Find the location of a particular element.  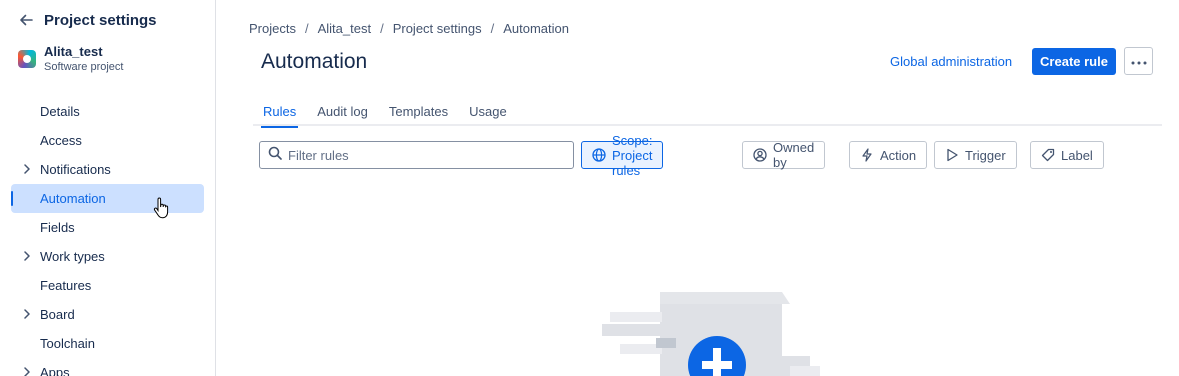

globe-icon is located at coordinates (599, 155).